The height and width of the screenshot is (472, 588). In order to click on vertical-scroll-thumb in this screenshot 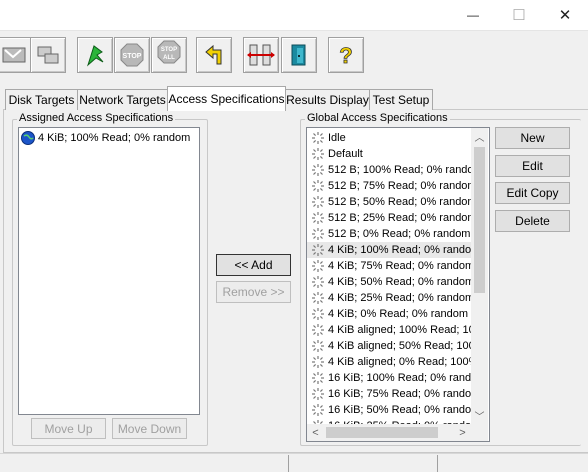, I will do `click(479, 220)`.